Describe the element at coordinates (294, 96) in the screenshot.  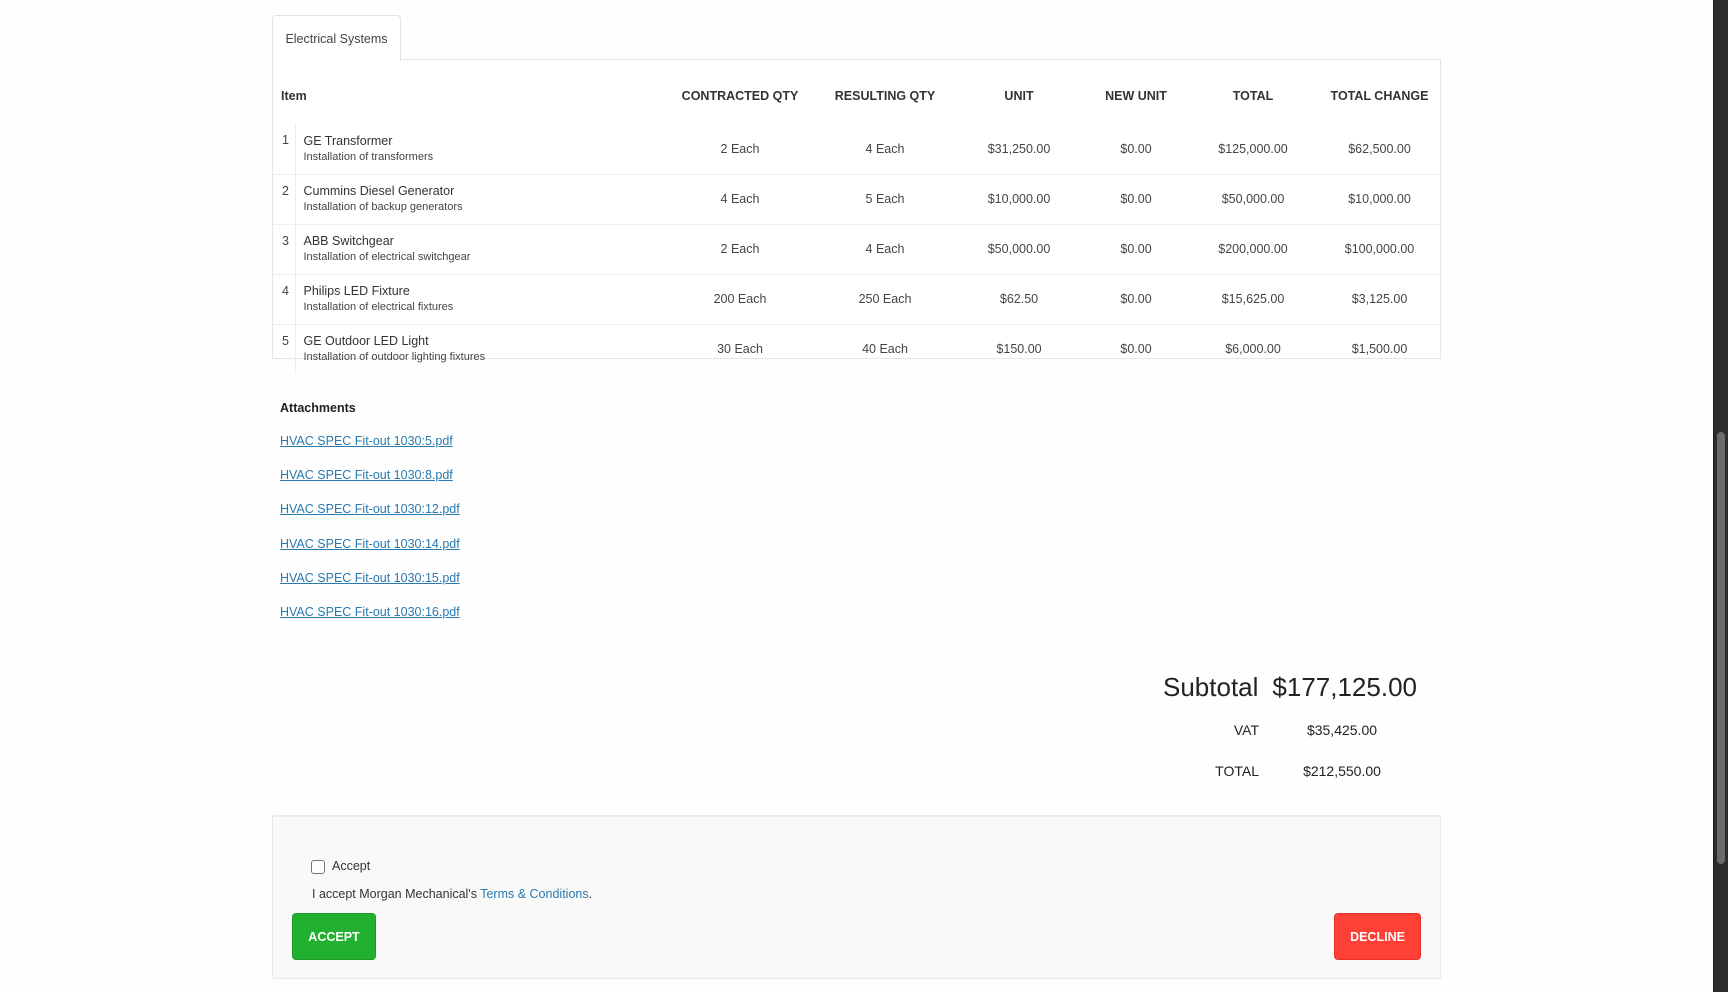
I see `header-item: Item` at that location.